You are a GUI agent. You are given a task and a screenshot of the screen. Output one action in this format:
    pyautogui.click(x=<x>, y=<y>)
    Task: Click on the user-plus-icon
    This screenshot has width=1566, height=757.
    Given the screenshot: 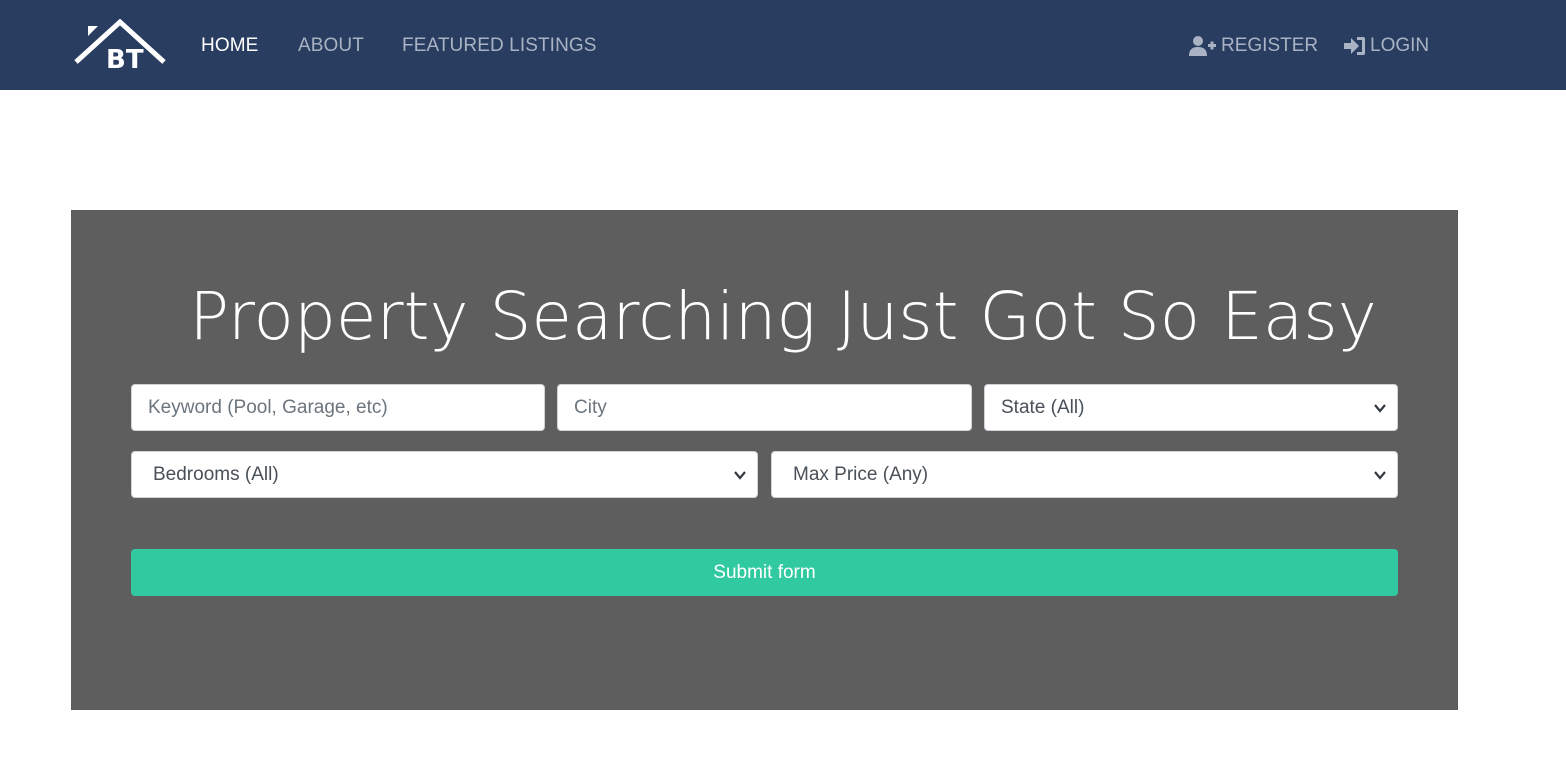 What is the action you would take?
    pyautogui.click(x=1203, y=46)
    